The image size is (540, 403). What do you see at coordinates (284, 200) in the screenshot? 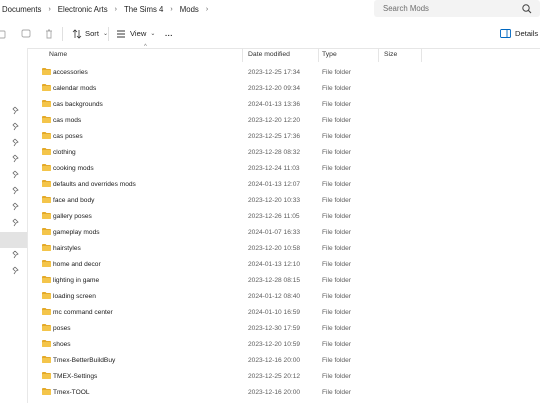
I see `table-row: face and body 2023-12-20 10:33 File folder` at bounding box center [284, 200].